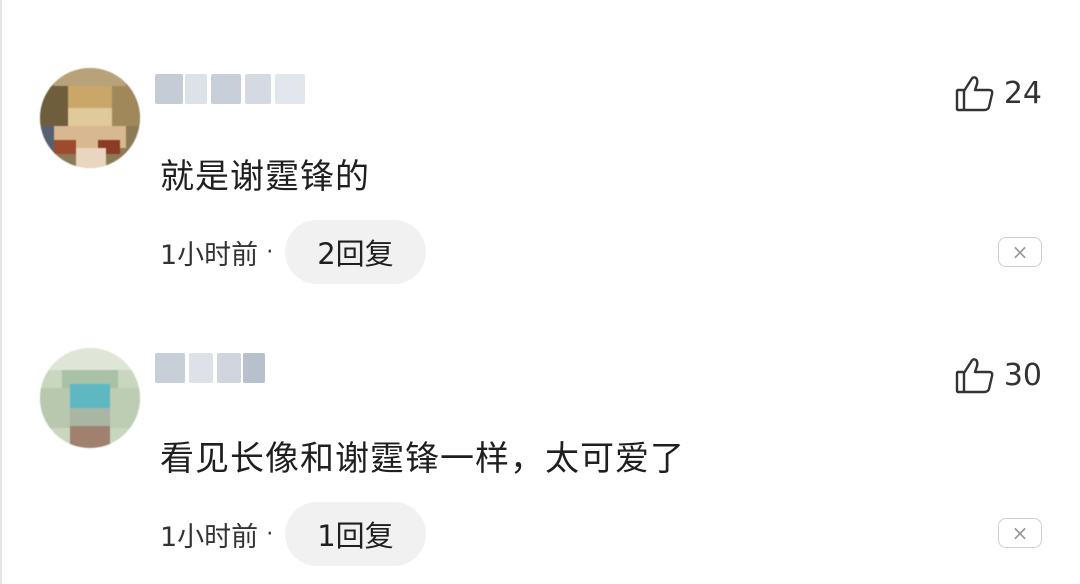  Describe the element at coordinates (355, 534) in the screenshot. I see `replies-button: 1回复` at that location.